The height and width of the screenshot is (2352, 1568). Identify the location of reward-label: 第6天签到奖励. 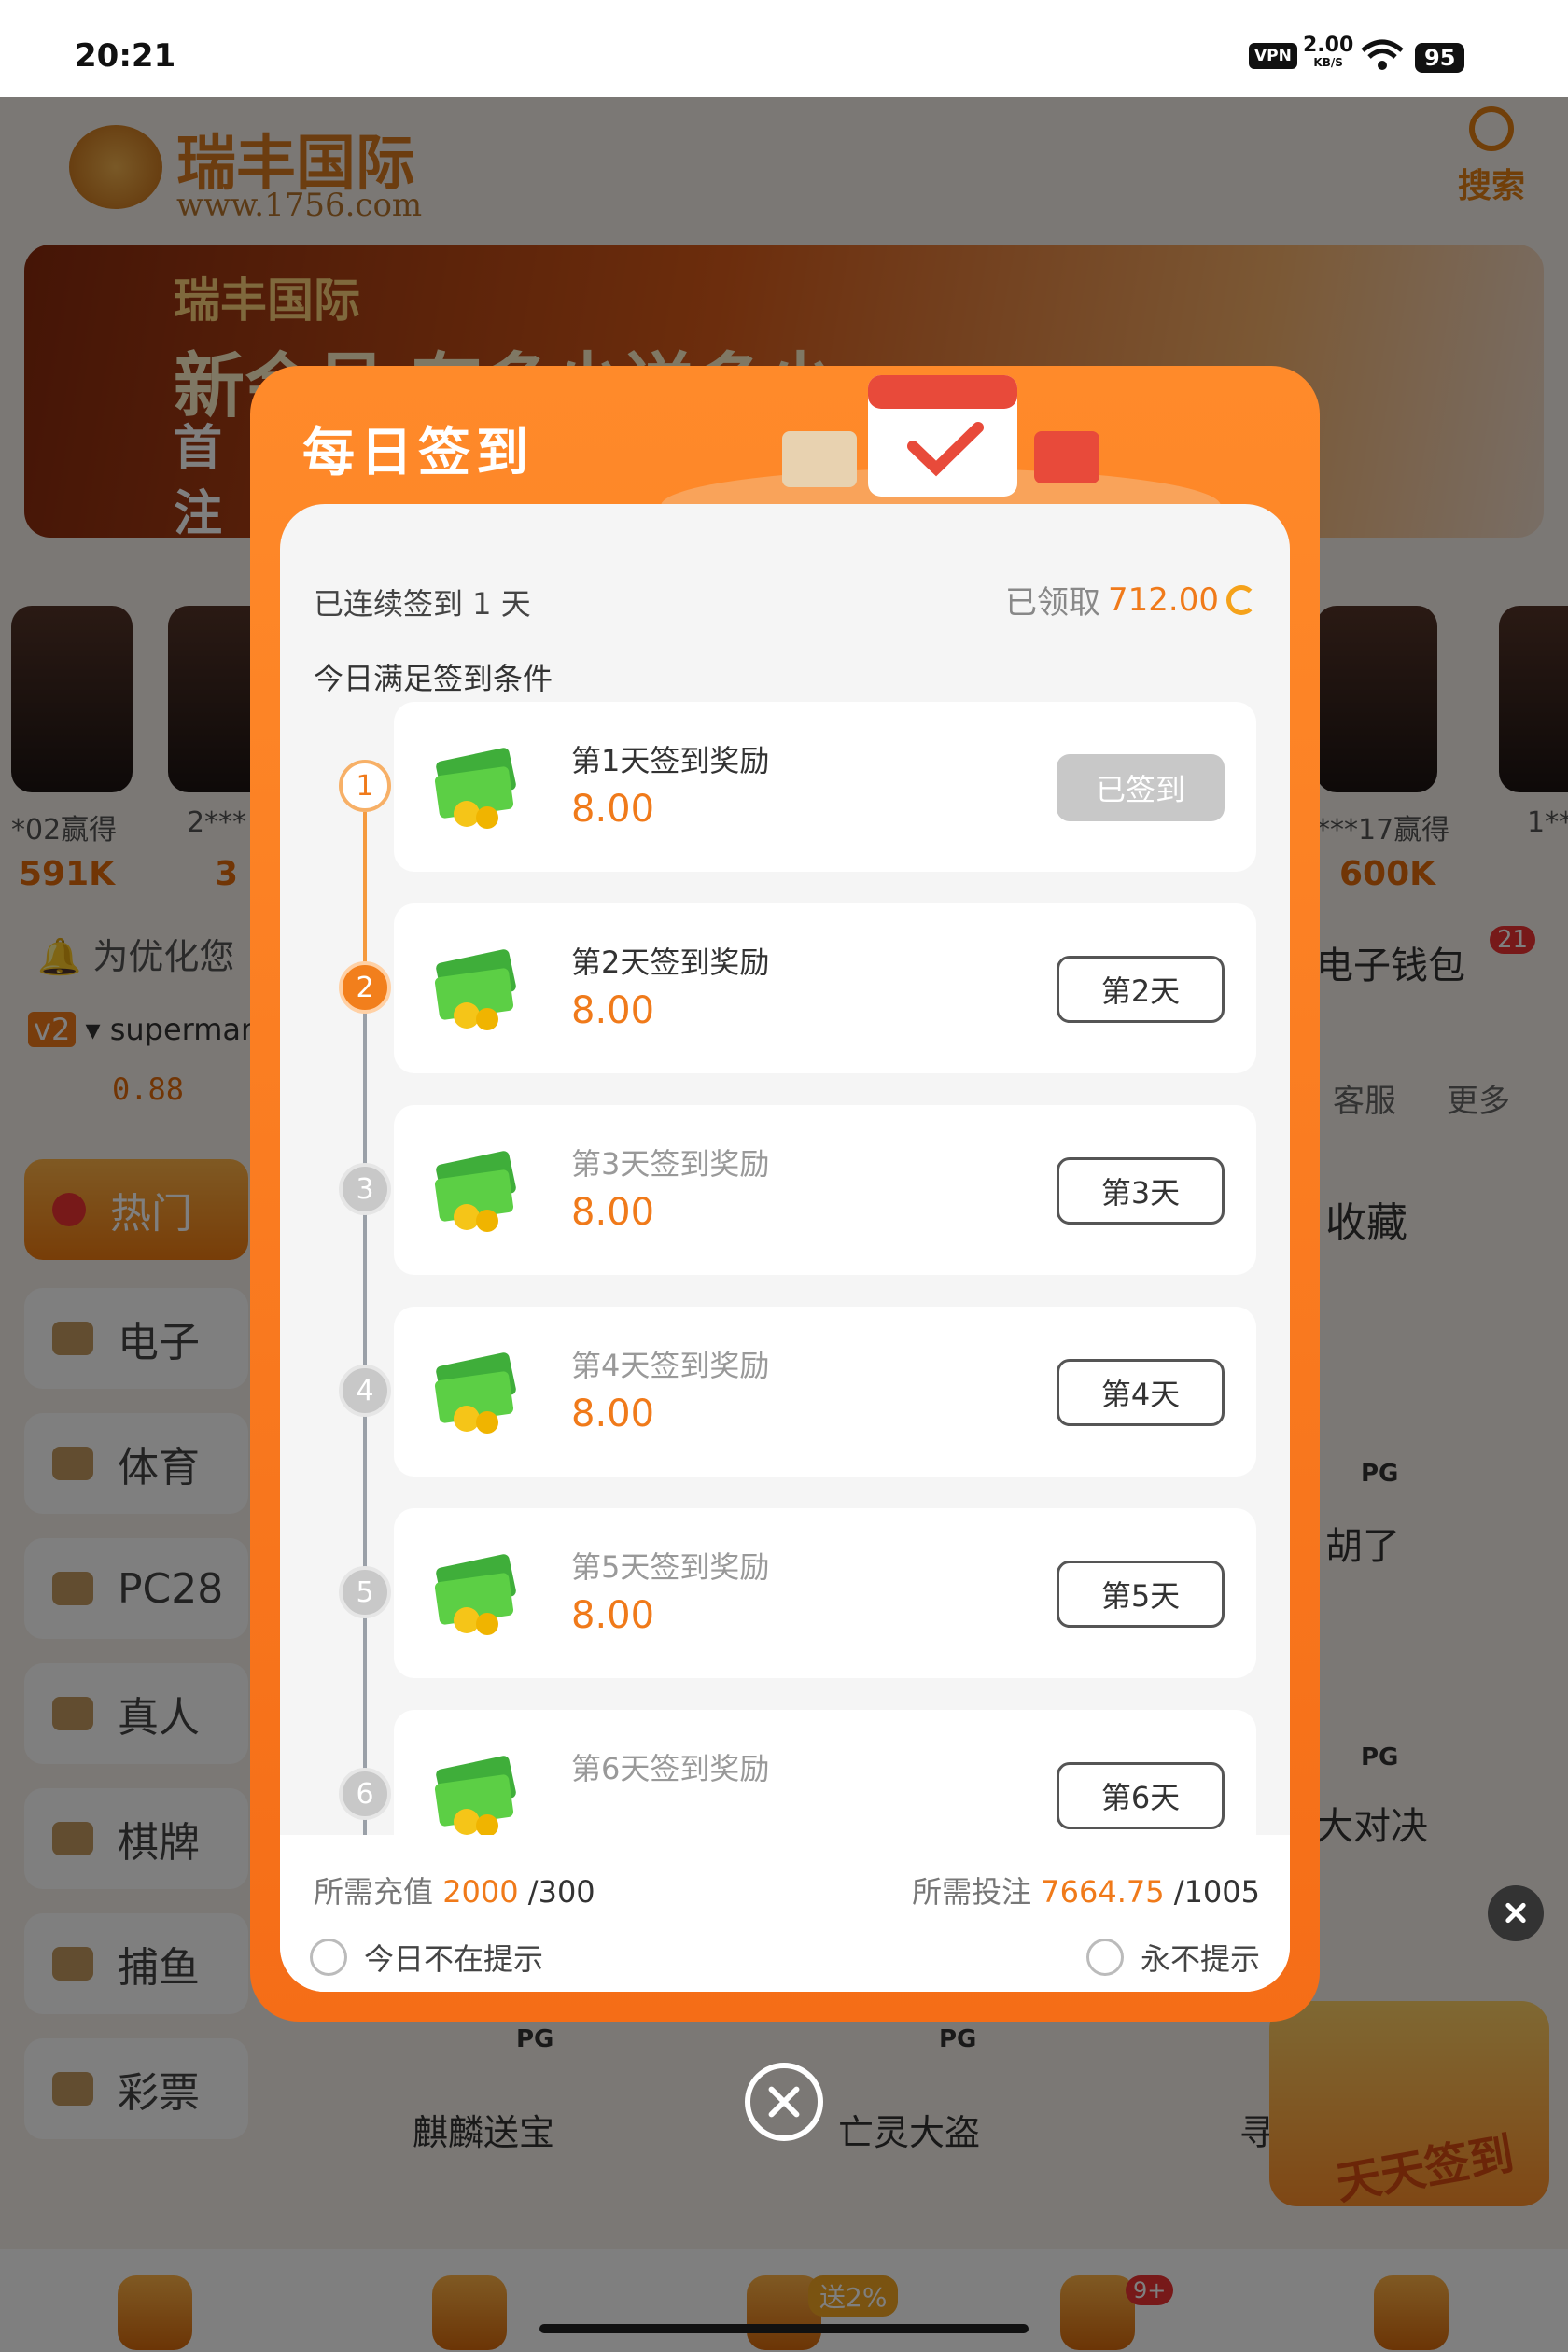
(670, 1768).